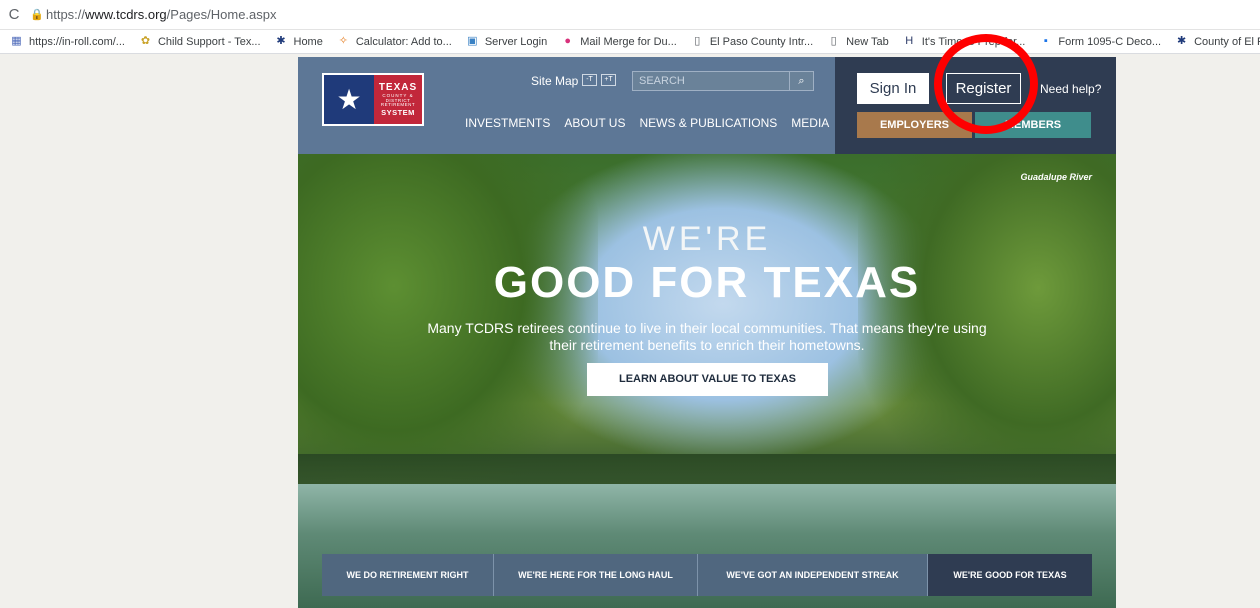  I want to click on logo-line-1: TEXAS, so click(398, 87).